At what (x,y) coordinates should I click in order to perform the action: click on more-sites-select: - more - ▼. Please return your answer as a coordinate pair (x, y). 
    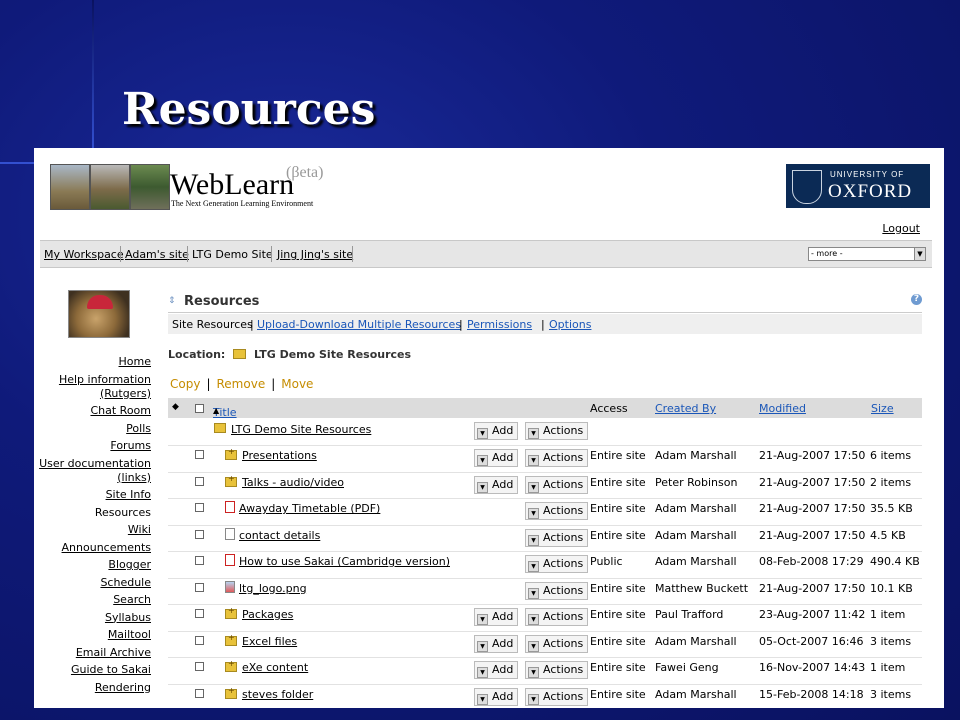
    Looking at the image, I should click on (867, 254).